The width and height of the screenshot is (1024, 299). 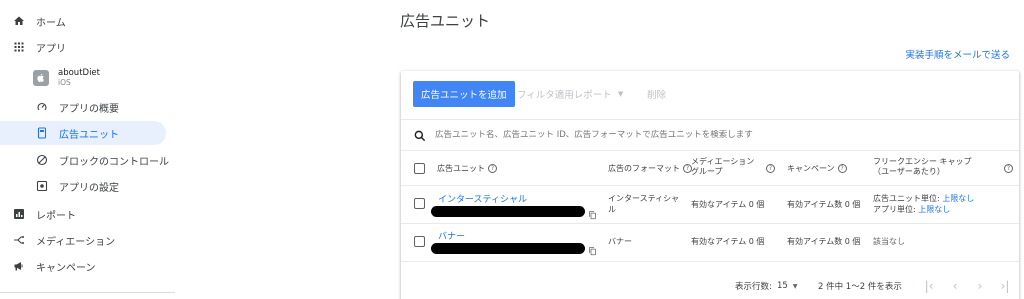 What do you see at coordinates (66, 268) in the screenshot?
I see `nav-campaigns-label: キャンペーン` at bounding box center [66, 268].